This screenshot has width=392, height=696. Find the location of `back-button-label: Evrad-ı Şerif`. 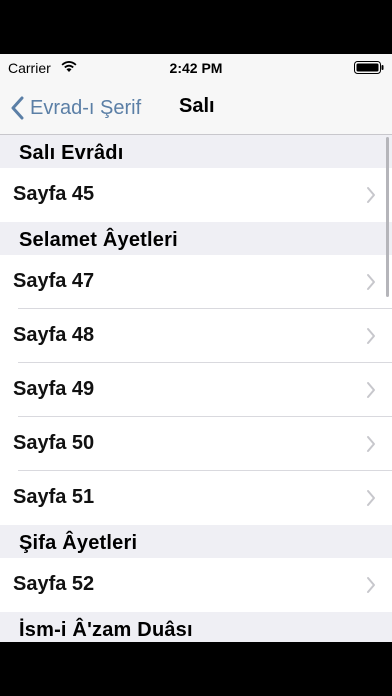

back-button-label: Evrad-ı Şerif is located at coordinates (86, 107).